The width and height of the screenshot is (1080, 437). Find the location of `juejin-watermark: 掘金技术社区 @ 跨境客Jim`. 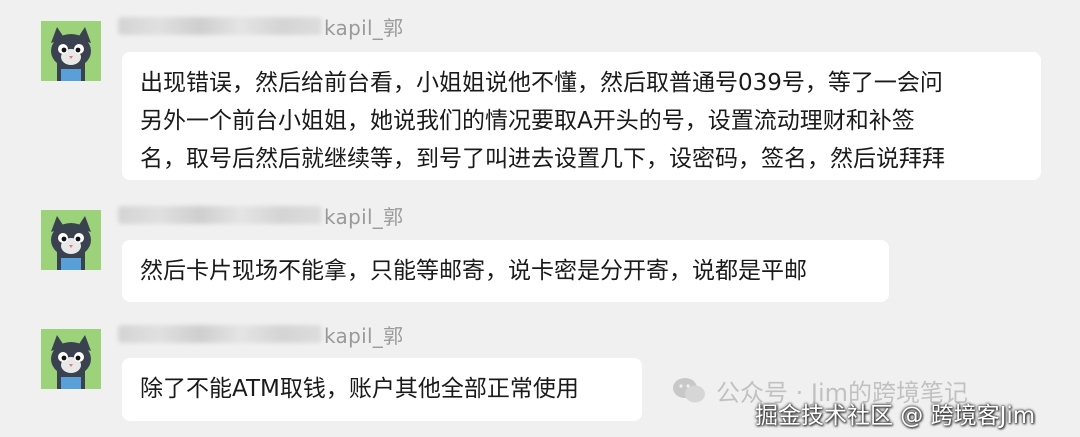

juejin-watermark: 掘金技术社区 @ 跨境客Jim is located at coordinates (895, 416).